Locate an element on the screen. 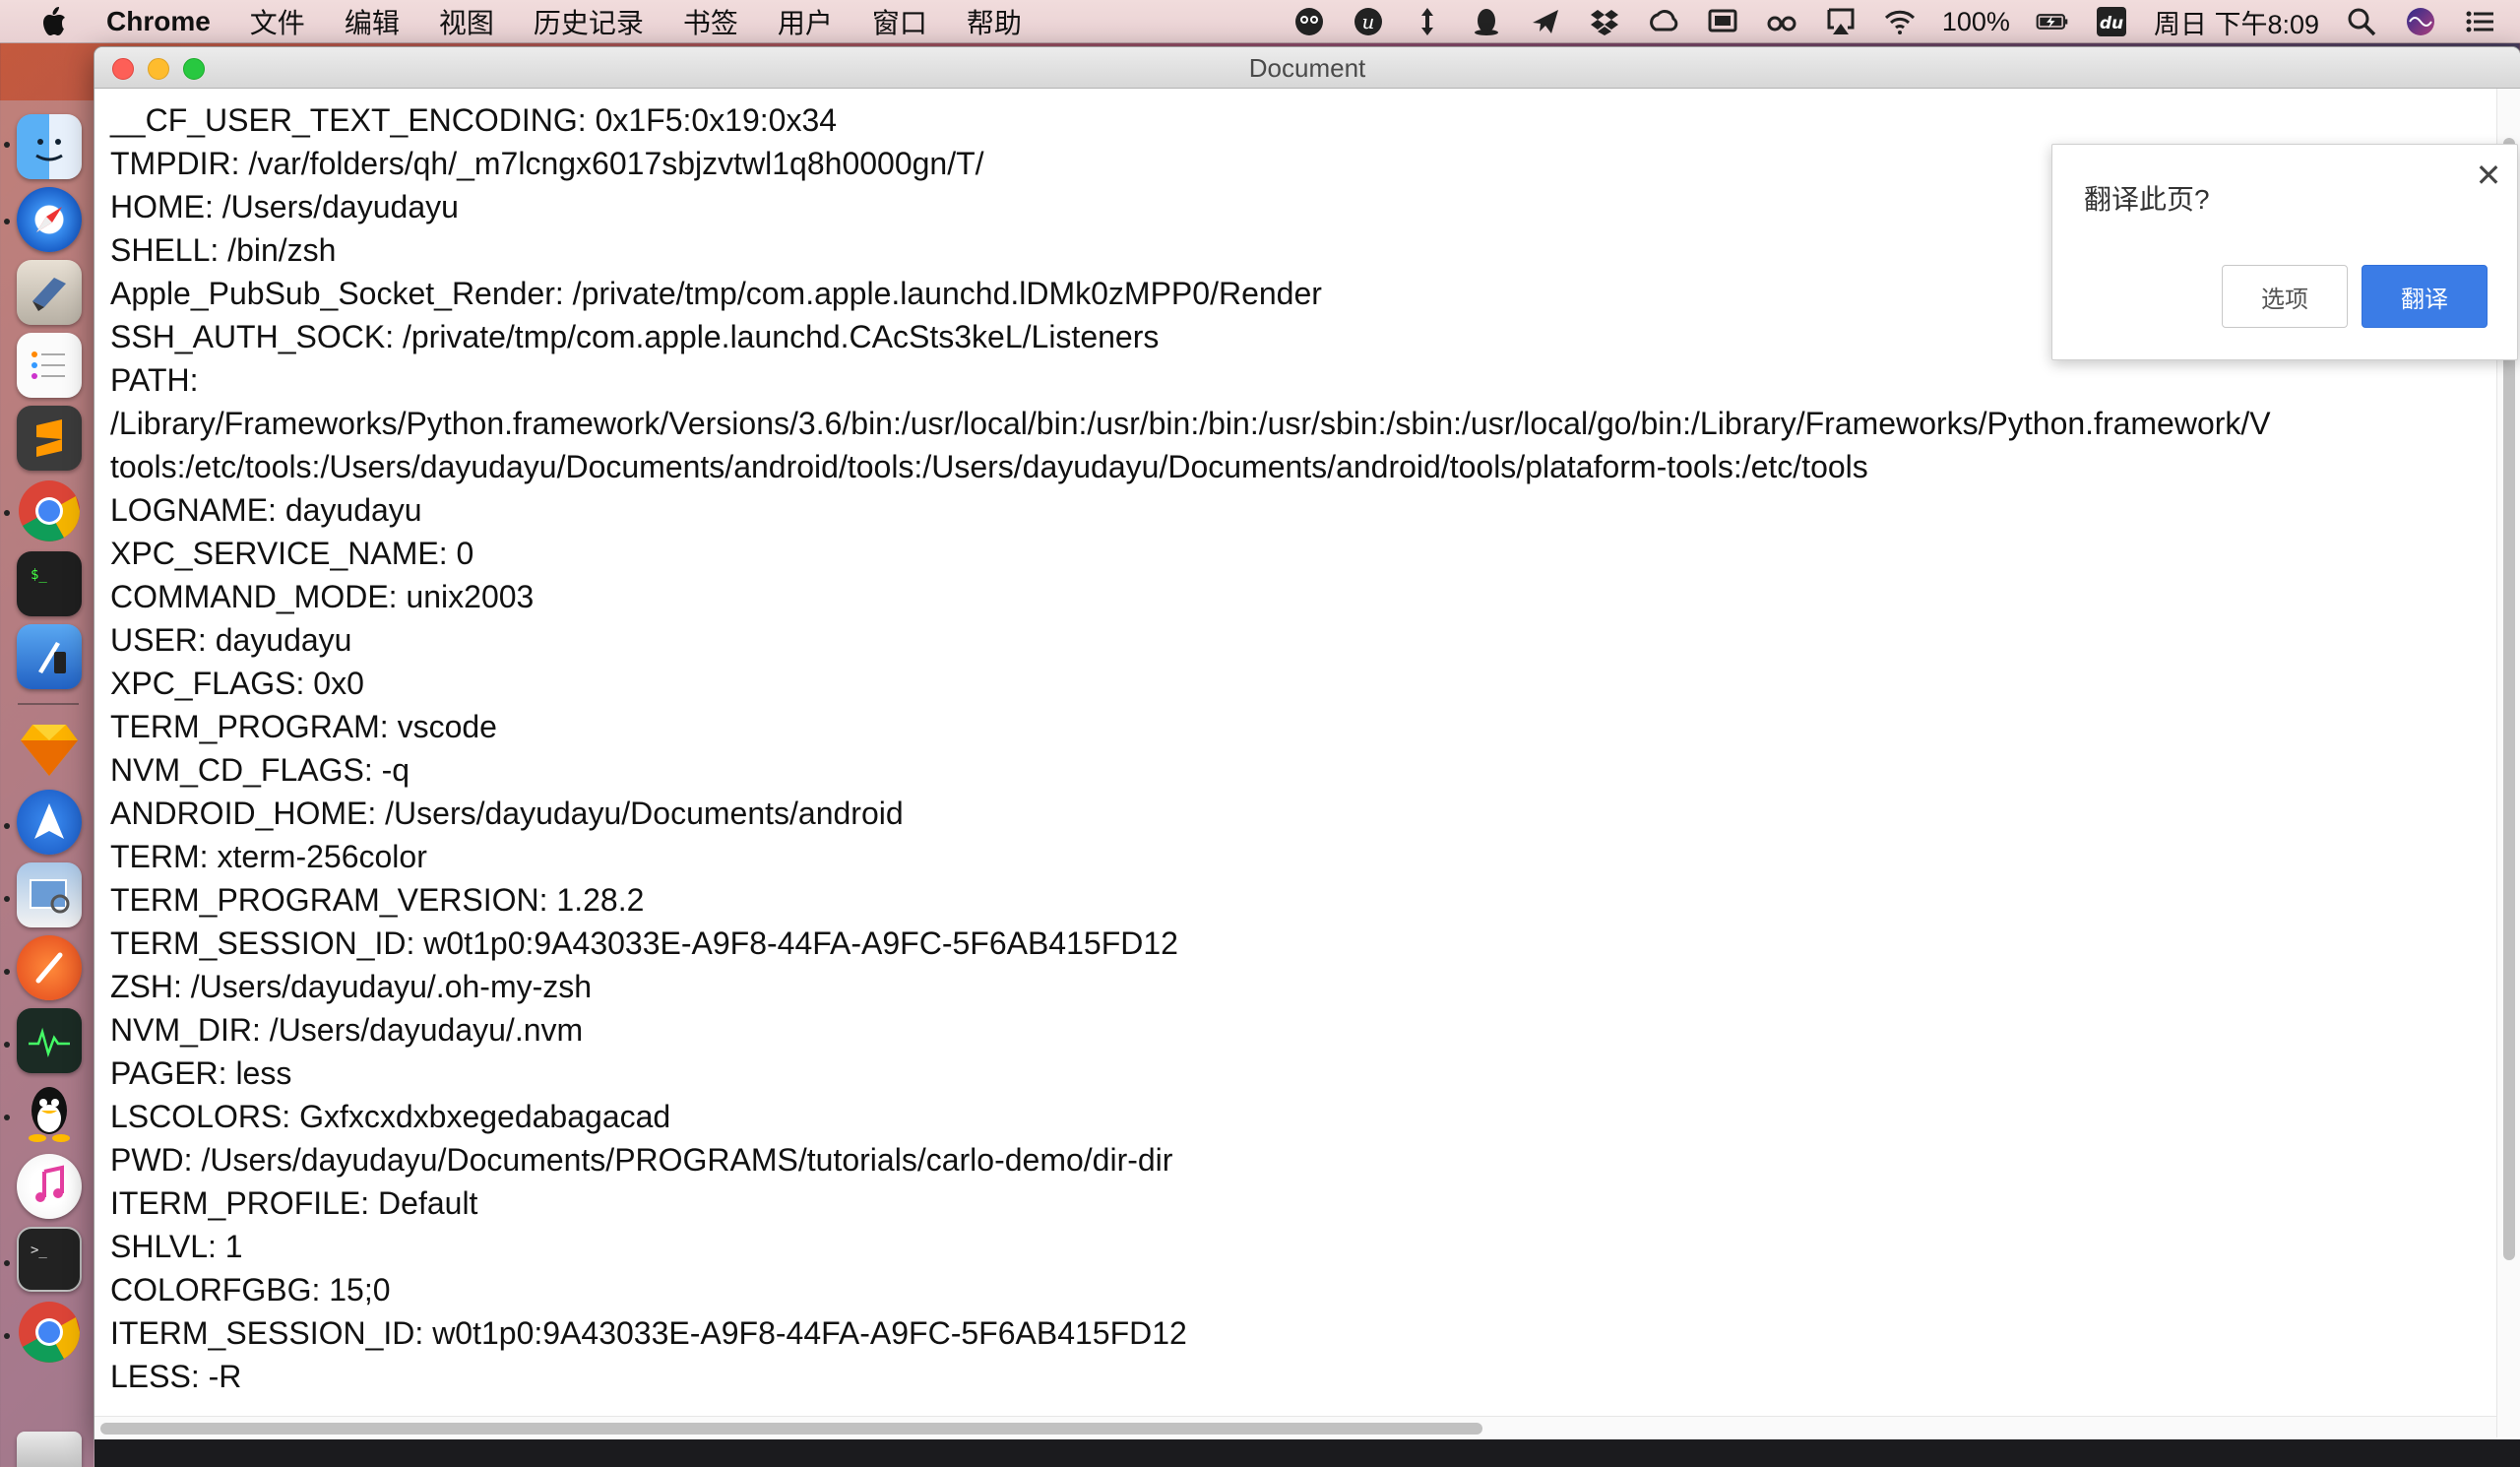  env-line: SHLVL: 1 is located at coordinates (176, 1246).